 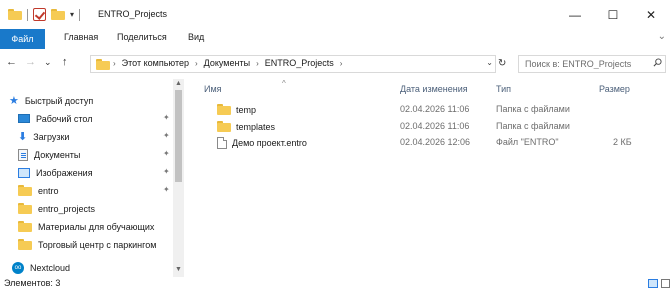 I want to click on recent-locations-button: ⌄, so click(x=48, y=62).